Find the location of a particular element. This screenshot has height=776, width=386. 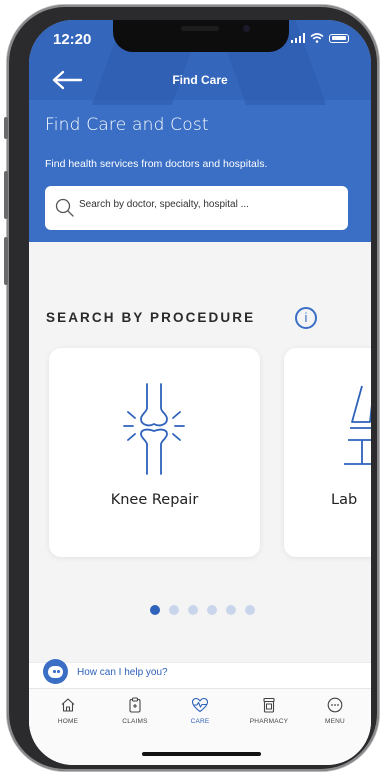

tab-care: CARE is located at coordinates (200, 711).